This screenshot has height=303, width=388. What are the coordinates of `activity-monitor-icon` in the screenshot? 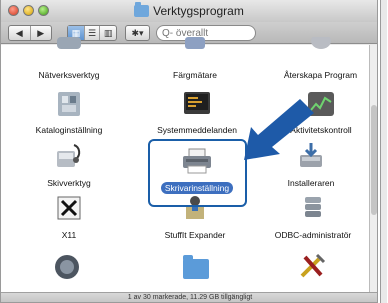 It's located at (321, 104).